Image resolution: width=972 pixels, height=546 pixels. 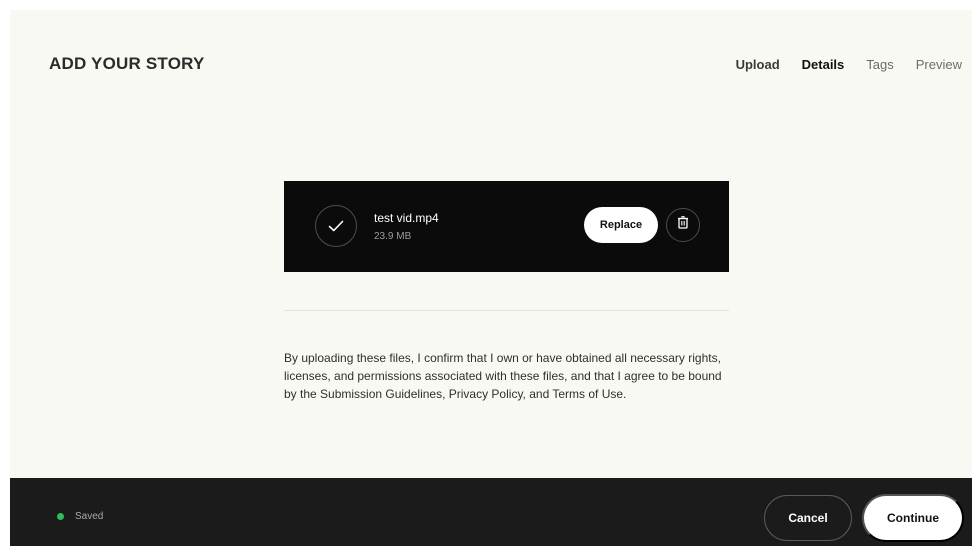 What do you see at coordinates (127, 63) in the screenshot?
I see `page-title: ADD YOUR STORY` at bounding box center [127, 63].